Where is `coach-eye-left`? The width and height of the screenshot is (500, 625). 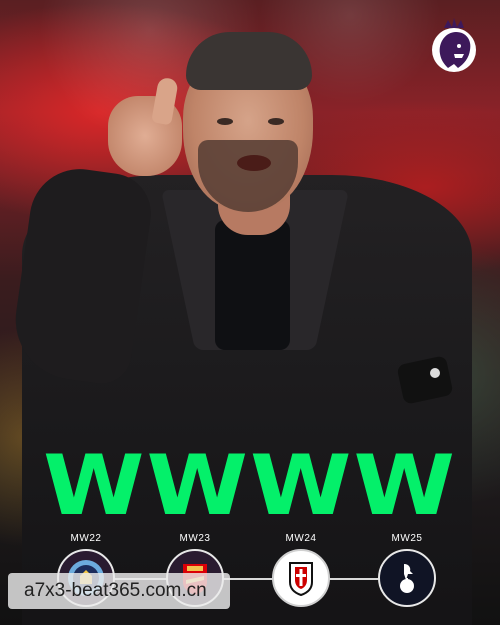 coach-eye-left is located at coordinates (225, 121).